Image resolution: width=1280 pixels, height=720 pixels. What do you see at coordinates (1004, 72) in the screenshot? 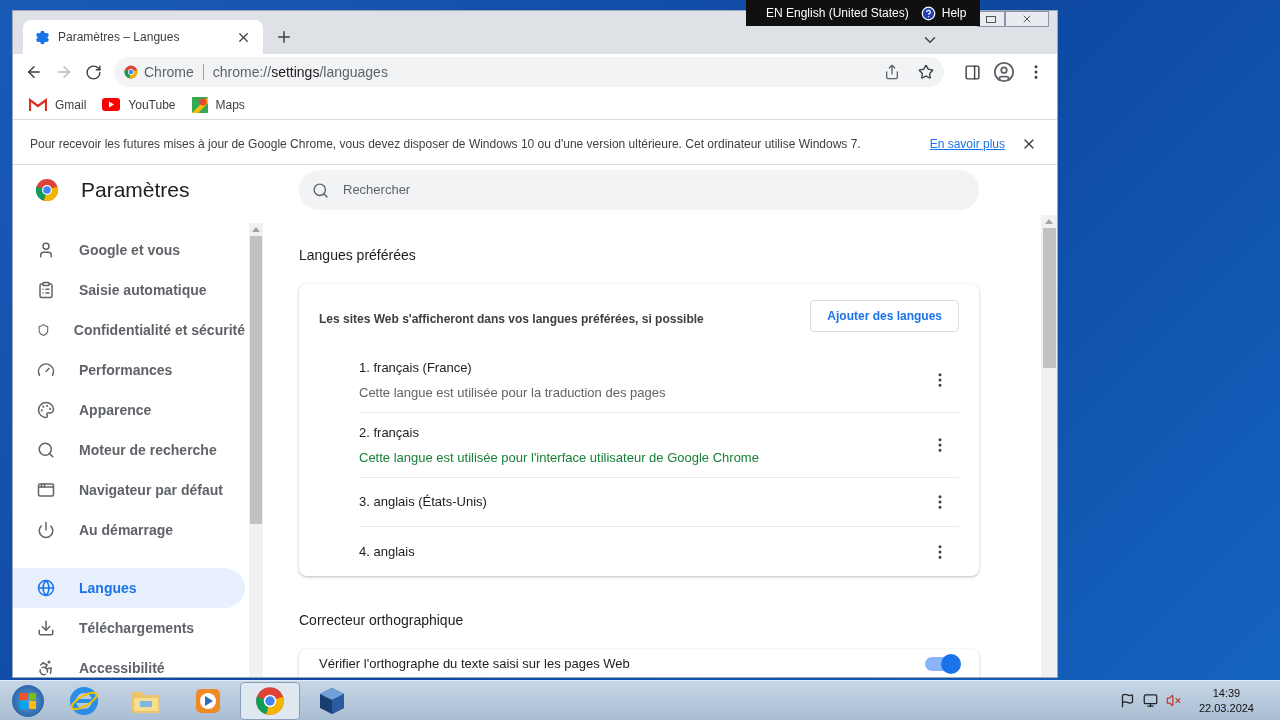
I see `profile-icon` at bounding box center [1004, 72].